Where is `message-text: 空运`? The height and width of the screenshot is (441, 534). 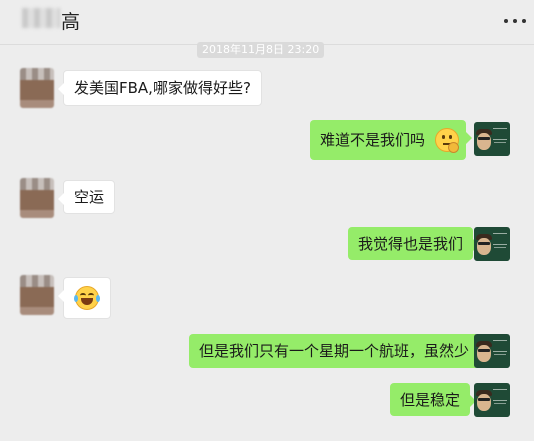 message-text: 空运 is located at coordinates (89, 197).